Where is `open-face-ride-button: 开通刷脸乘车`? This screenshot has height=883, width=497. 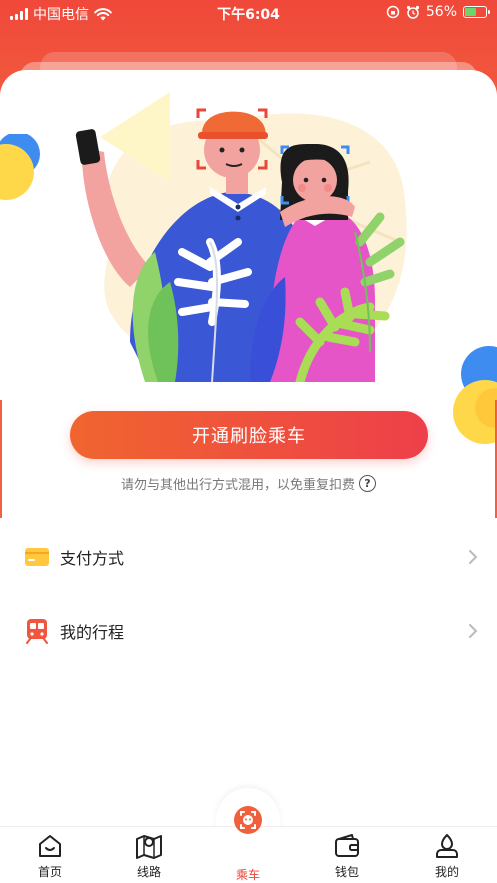
open-face-ride-button: 开通刷脸乘车 is located at coordinates (249, 435).